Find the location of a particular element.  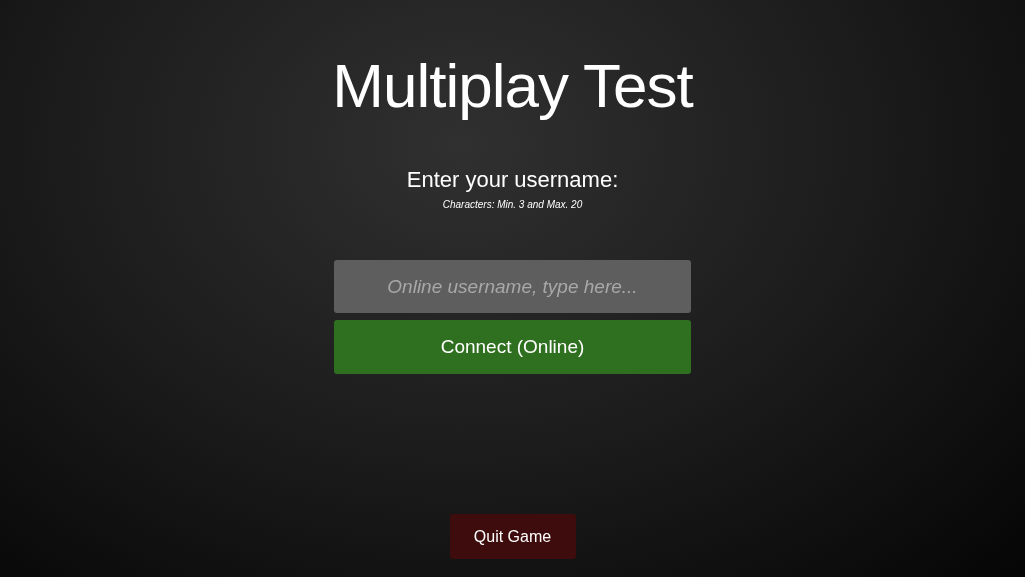

connect-button: Connect (Online) is located at coordinates (512, 347).